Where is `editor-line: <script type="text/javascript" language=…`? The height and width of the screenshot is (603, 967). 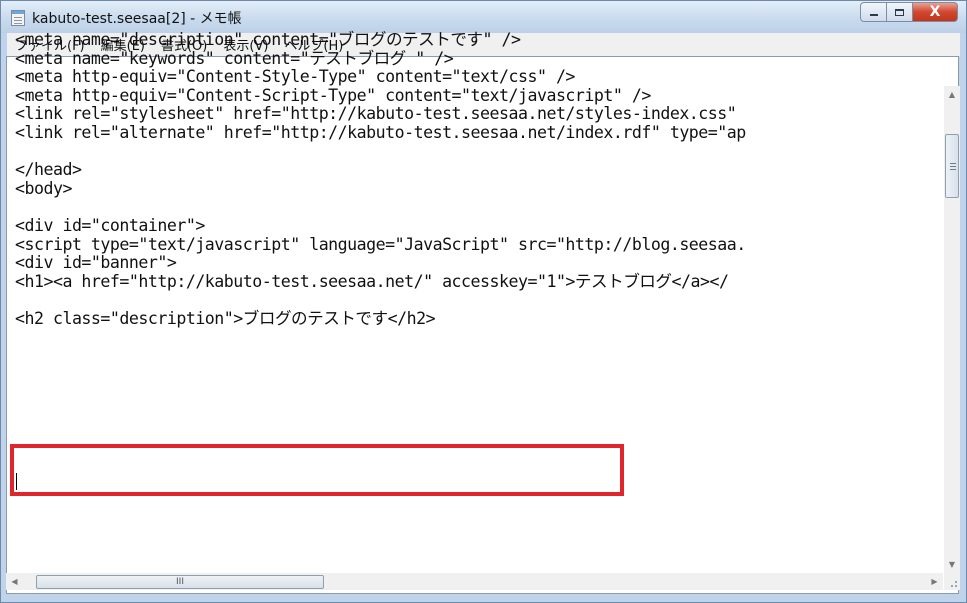 editor-line: <script type="text/javascript" language=… is located at coordinates (380, 245).